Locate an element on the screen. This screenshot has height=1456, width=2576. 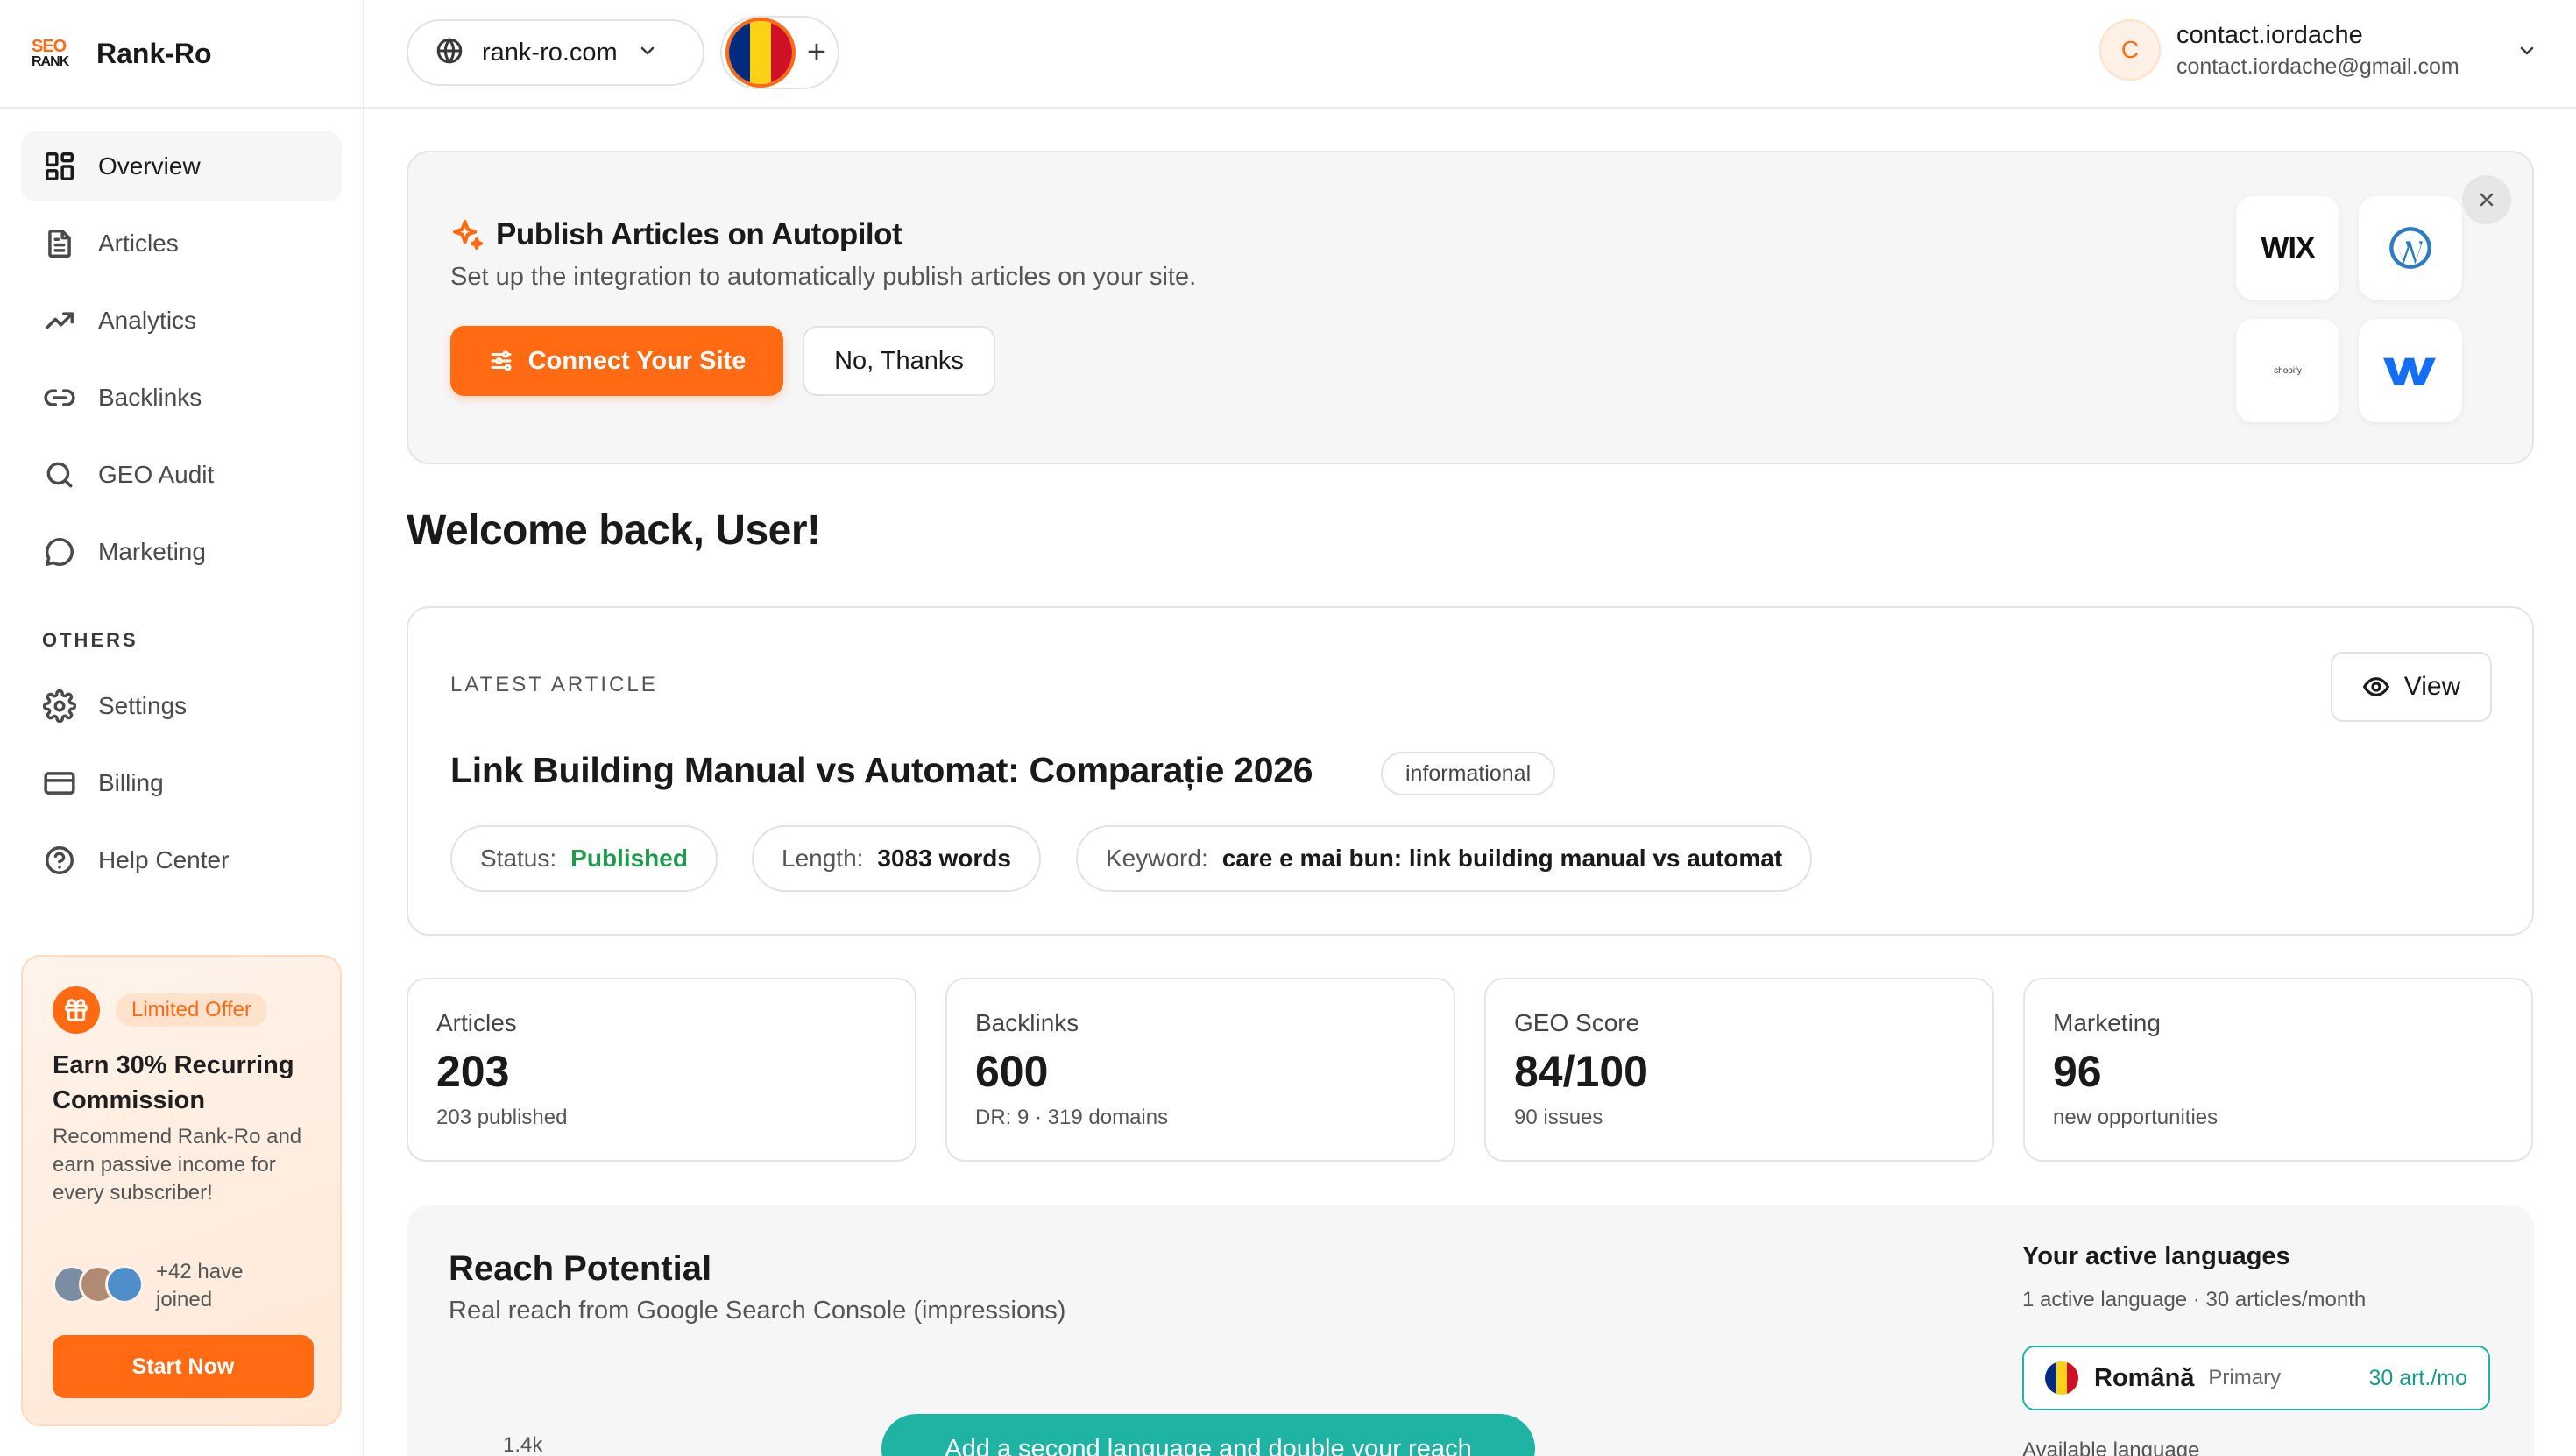
stat-label: Backlinks is located at coordinates (1027, 1022).